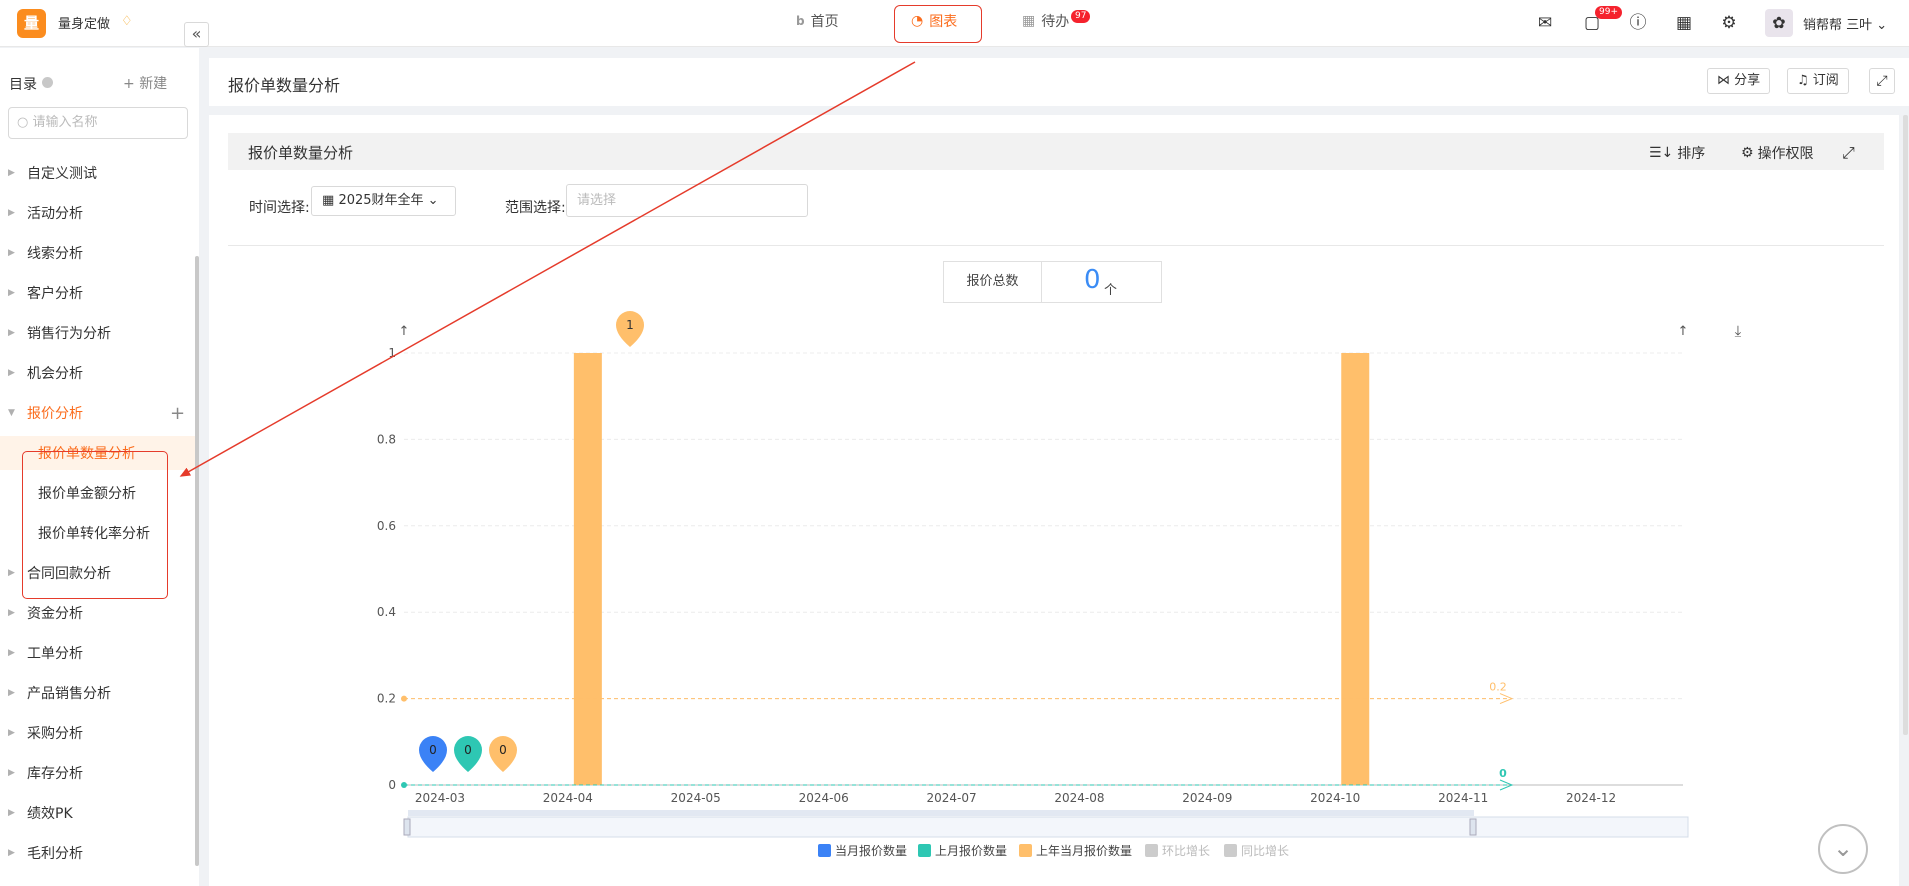  Describe the element at coordinates (55, 214) in the screenshot. I see `sidebar-item-label: 活动分析` at that location.